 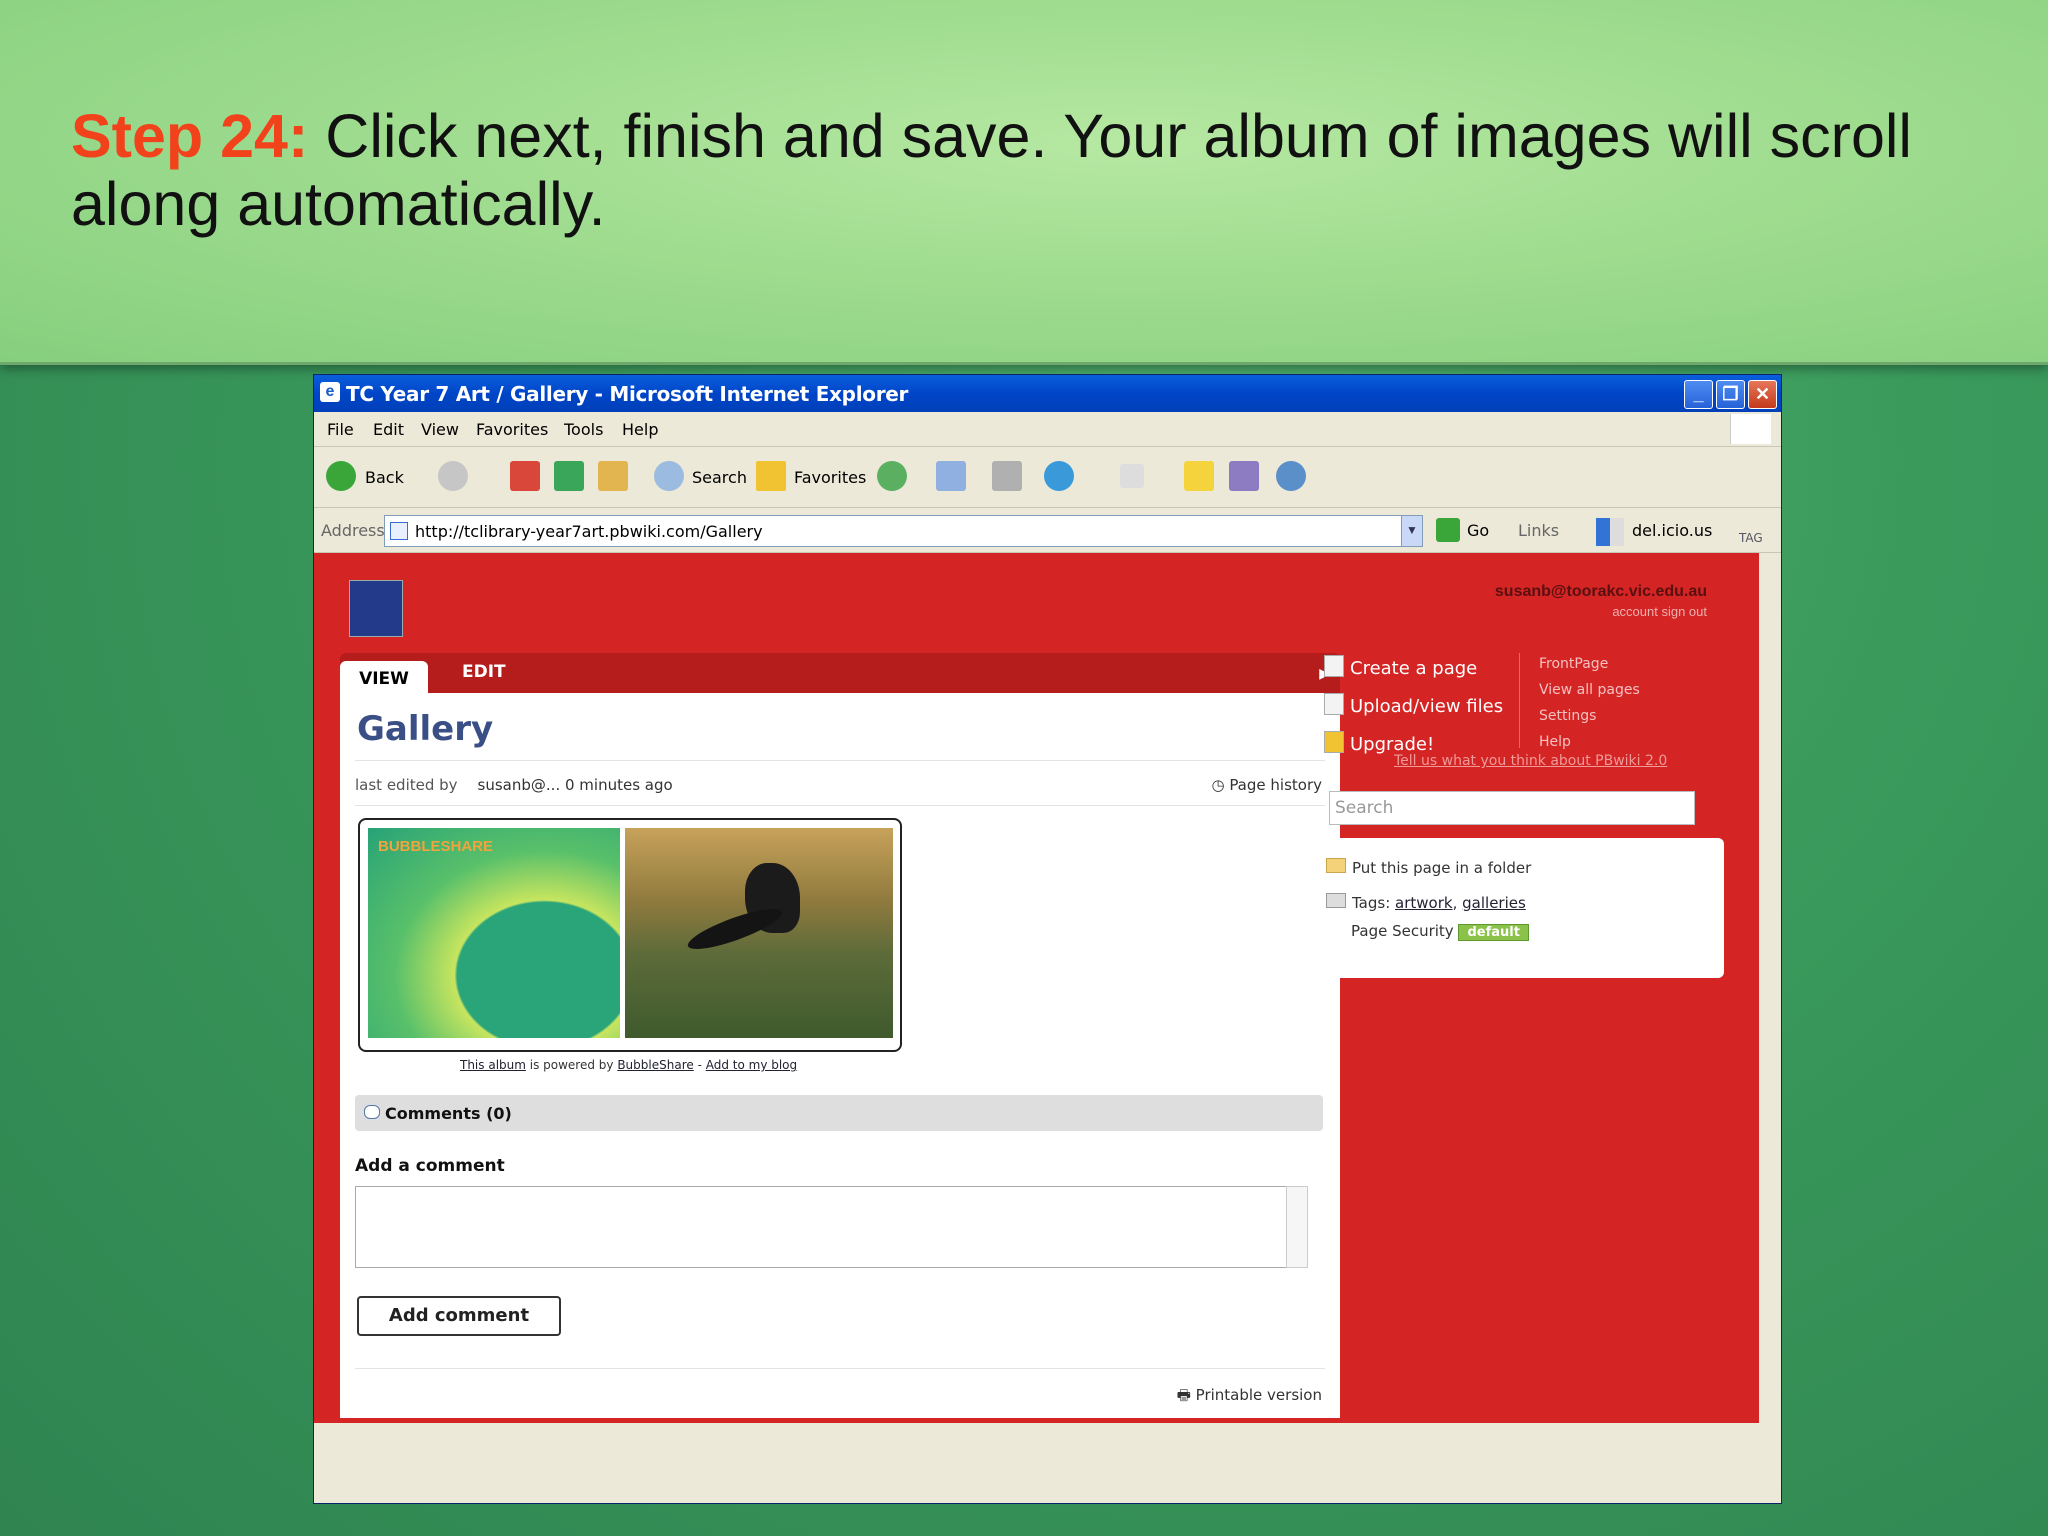 What do you see at coordinates (669, 476) in the screenshot?
I see `search-icon` at bounding box center [669, 476].